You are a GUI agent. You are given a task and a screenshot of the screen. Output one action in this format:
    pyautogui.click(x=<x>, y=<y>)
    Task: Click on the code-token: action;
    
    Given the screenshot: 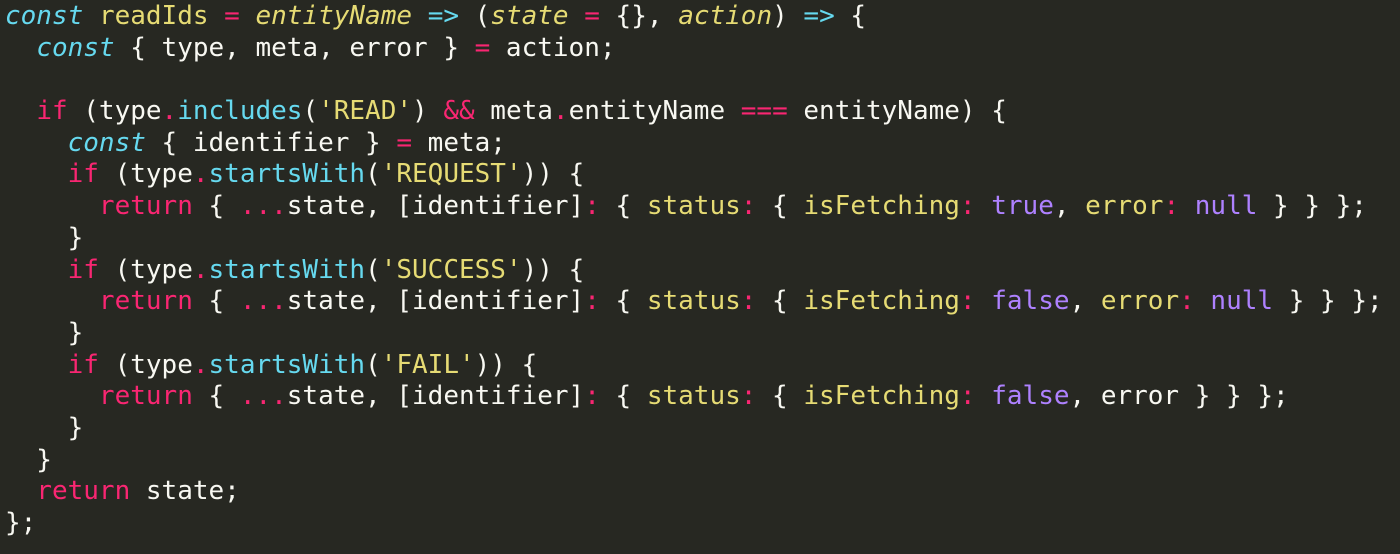 What is the action you would take?
    pyautogui.click(x=553, y=47)
    